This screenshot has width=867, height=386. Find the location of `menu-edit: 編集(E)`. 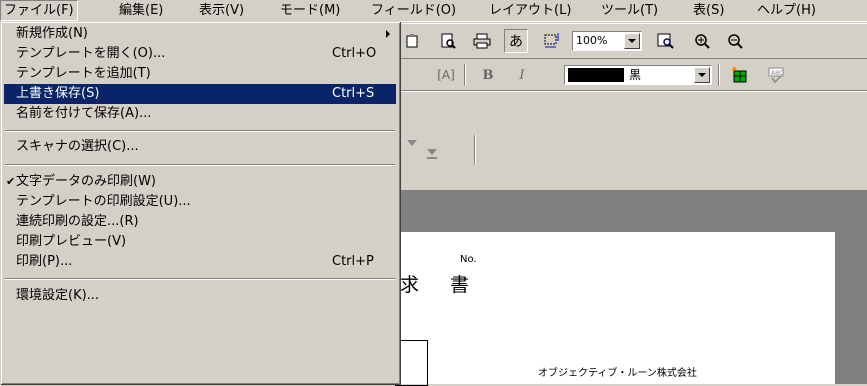

menu-edit: 編集(E) is located at coordinates (141, 10).